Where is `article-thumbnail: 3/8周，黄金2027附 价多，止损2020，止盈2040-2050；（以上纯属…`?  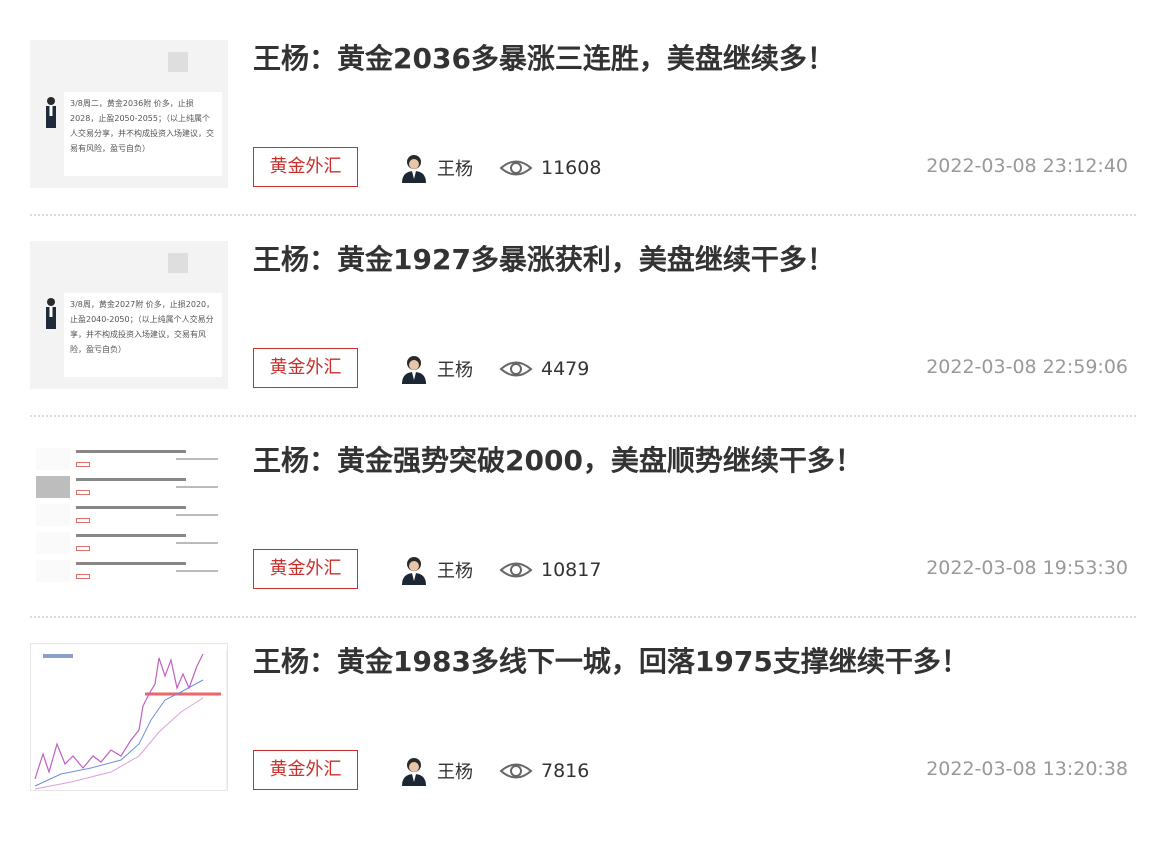 article-thumbnail: 3/8周，黄金2027附 价多，止损2020，止盈2040-2050；（以上纯属… is located at coordinates (129, 315).